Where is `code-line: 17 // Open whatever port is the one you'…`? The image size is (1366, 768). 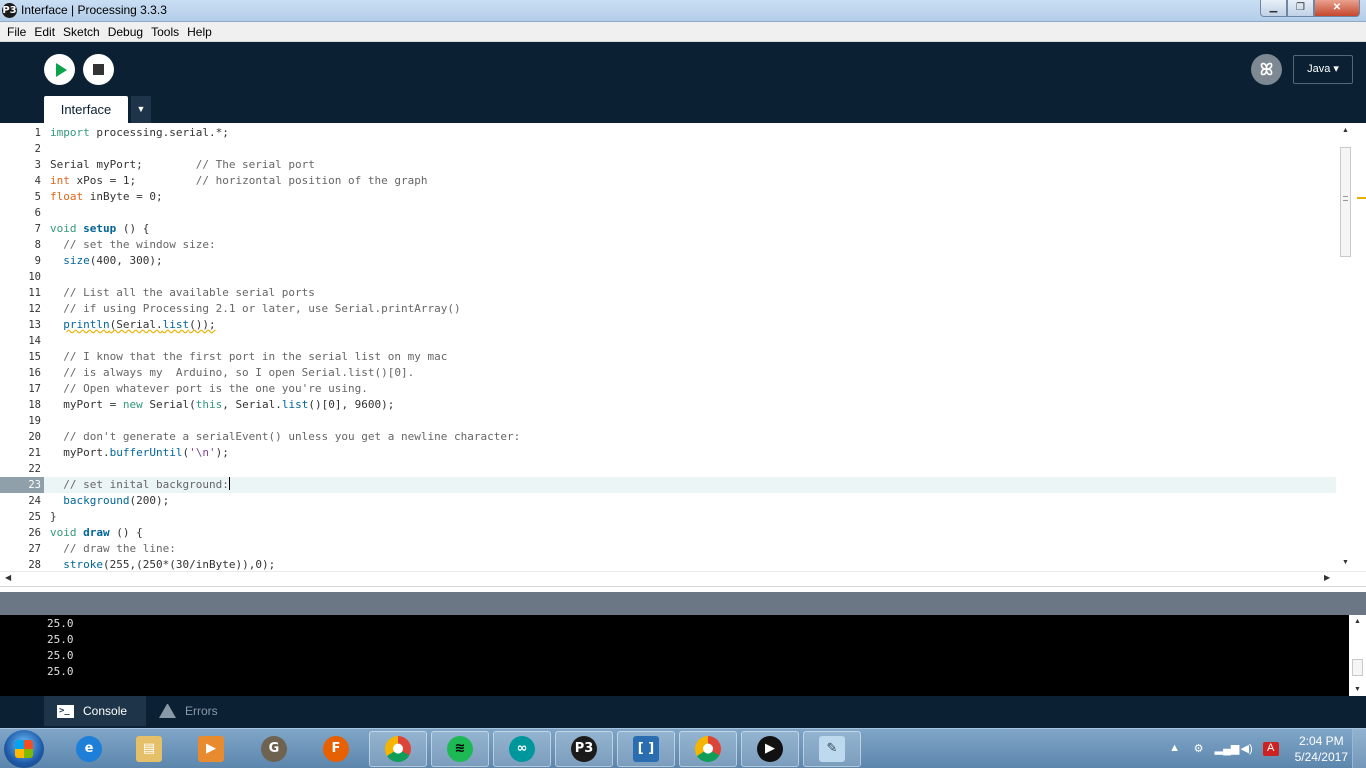 code-line: 17 // Open whatever port is the one you'… is located at coordinates (668, 389).